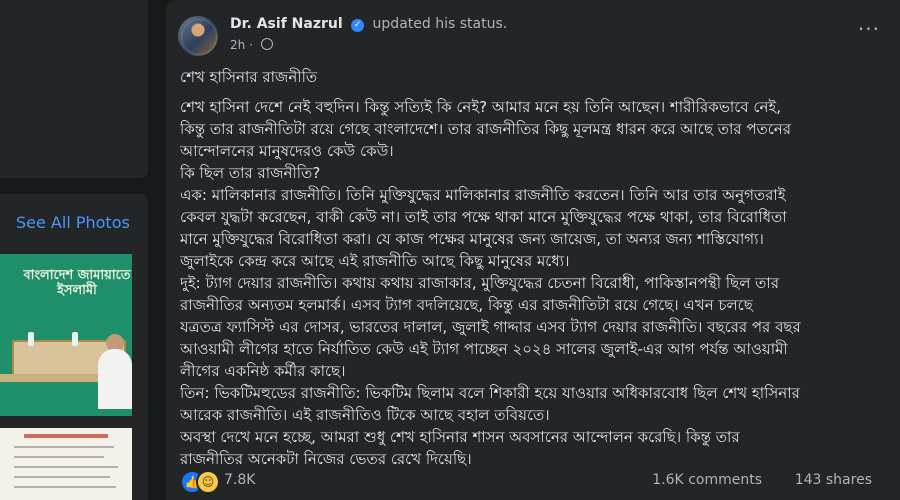  I want to click on post-line: রাজনীতির অনেকটা নিজের ভেতর রেখে দিয়েছি।, so click(326, 459).